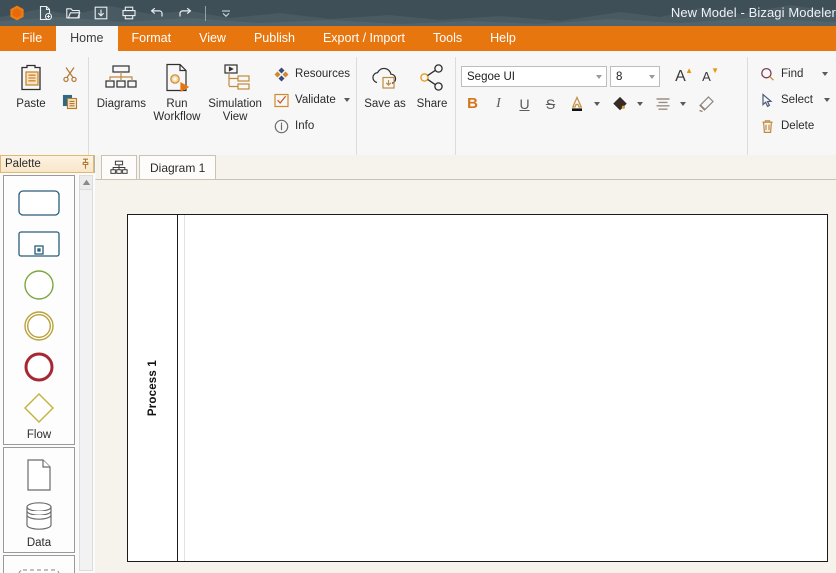  I want to click on diagrams-icon, so click(121, 78).